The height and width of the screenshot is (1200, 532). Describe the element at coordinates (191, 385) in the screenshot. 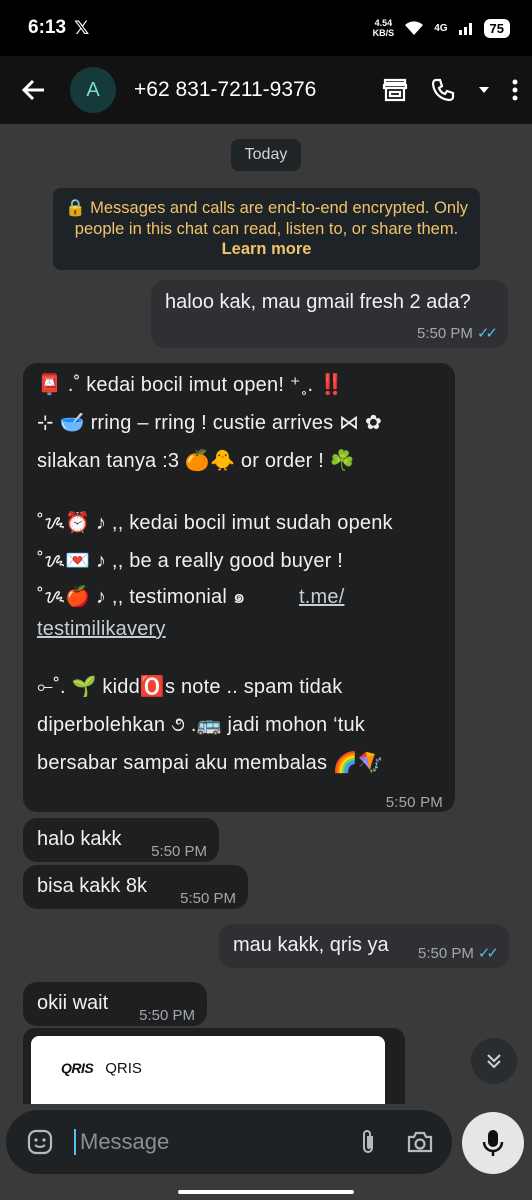

I see `message-line: 📮 .˚ kedai bocil imut open! ⁺˳. ‼️` at that location.